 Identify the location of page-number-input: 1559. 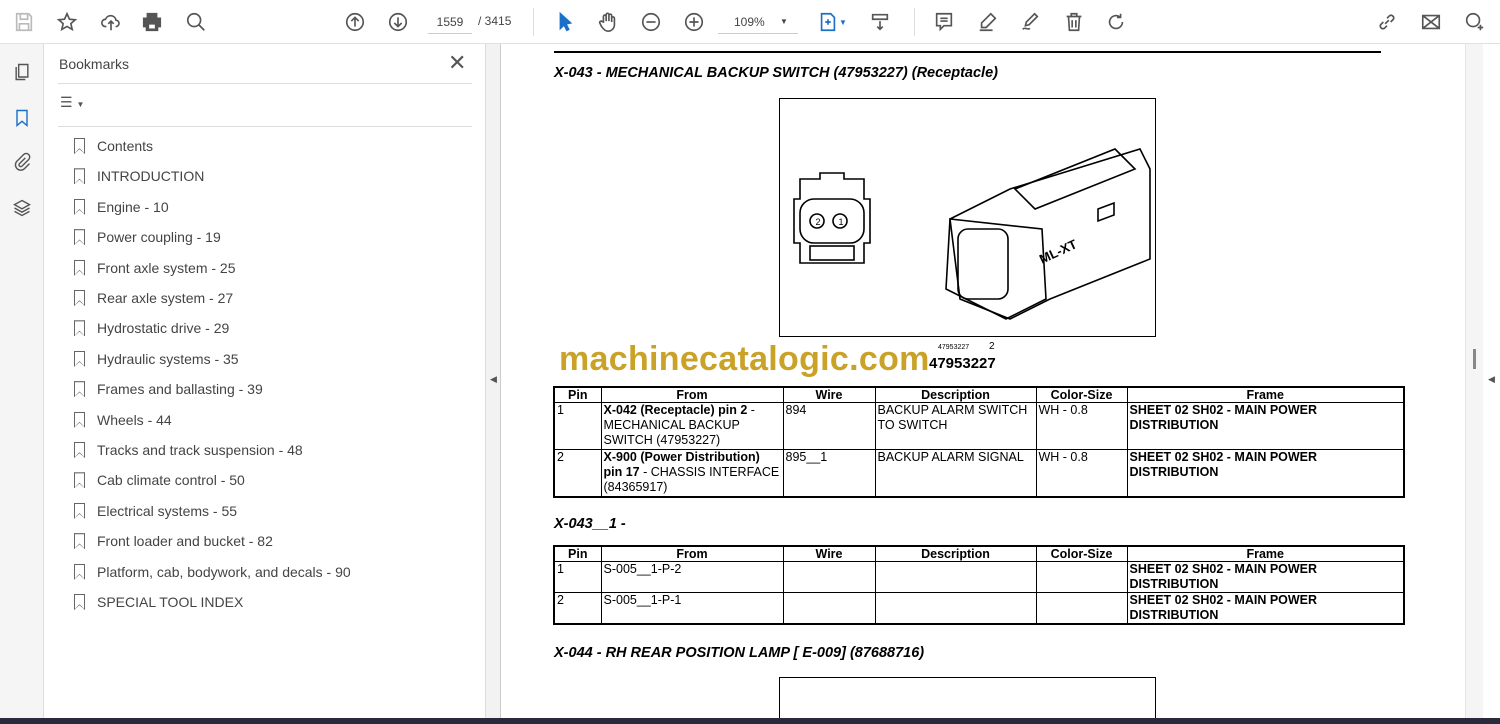
(450, 23).